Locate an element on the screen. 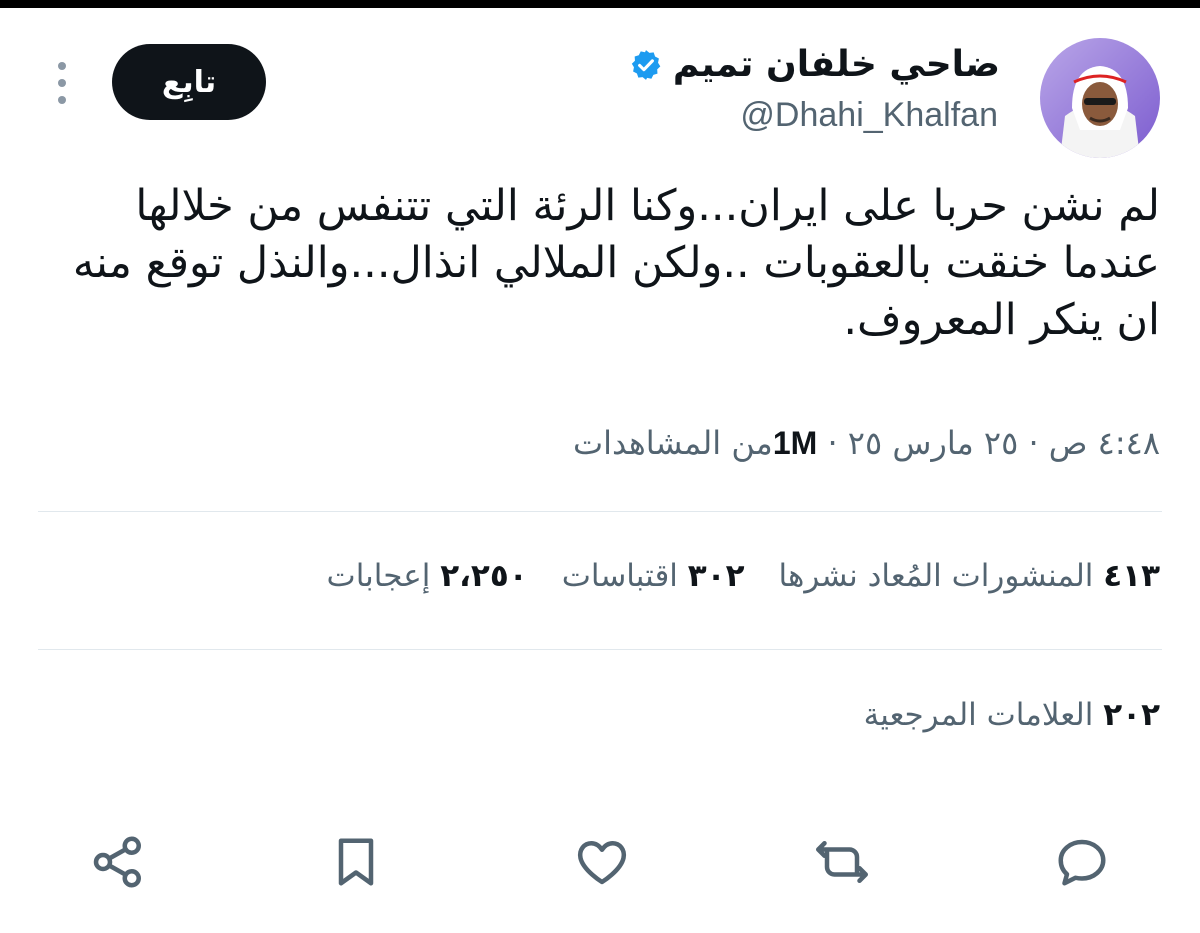  quotes-stat: ٣٠٢ اقتباسات is located at coordinates (653, 576).